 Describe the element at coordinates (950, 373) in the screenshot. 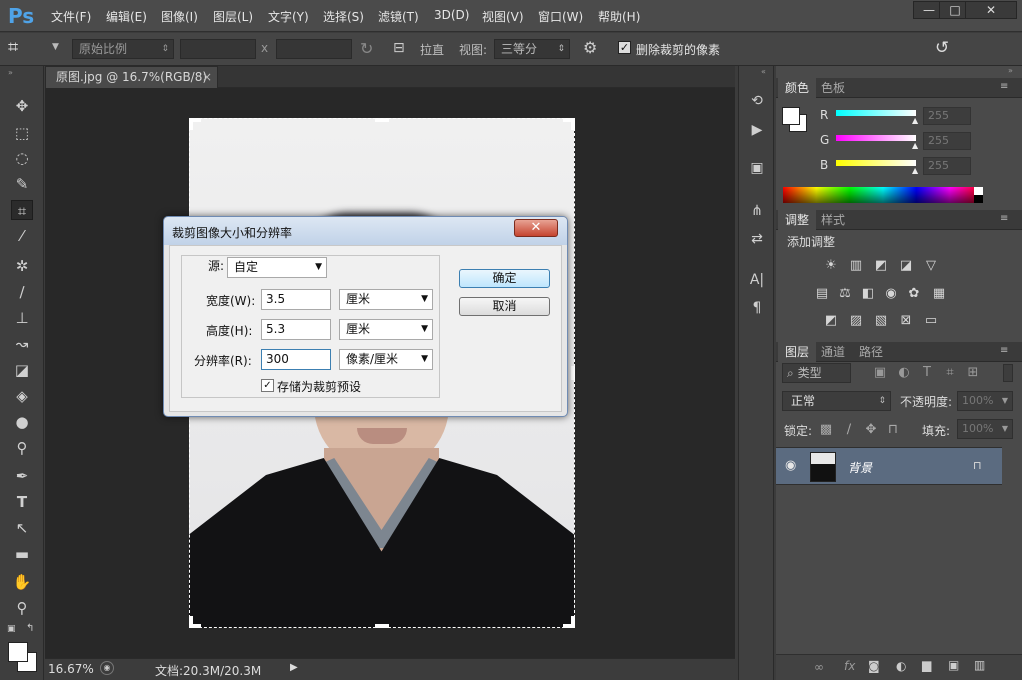

I see `filter-shape-icon: ⌗` at that location.